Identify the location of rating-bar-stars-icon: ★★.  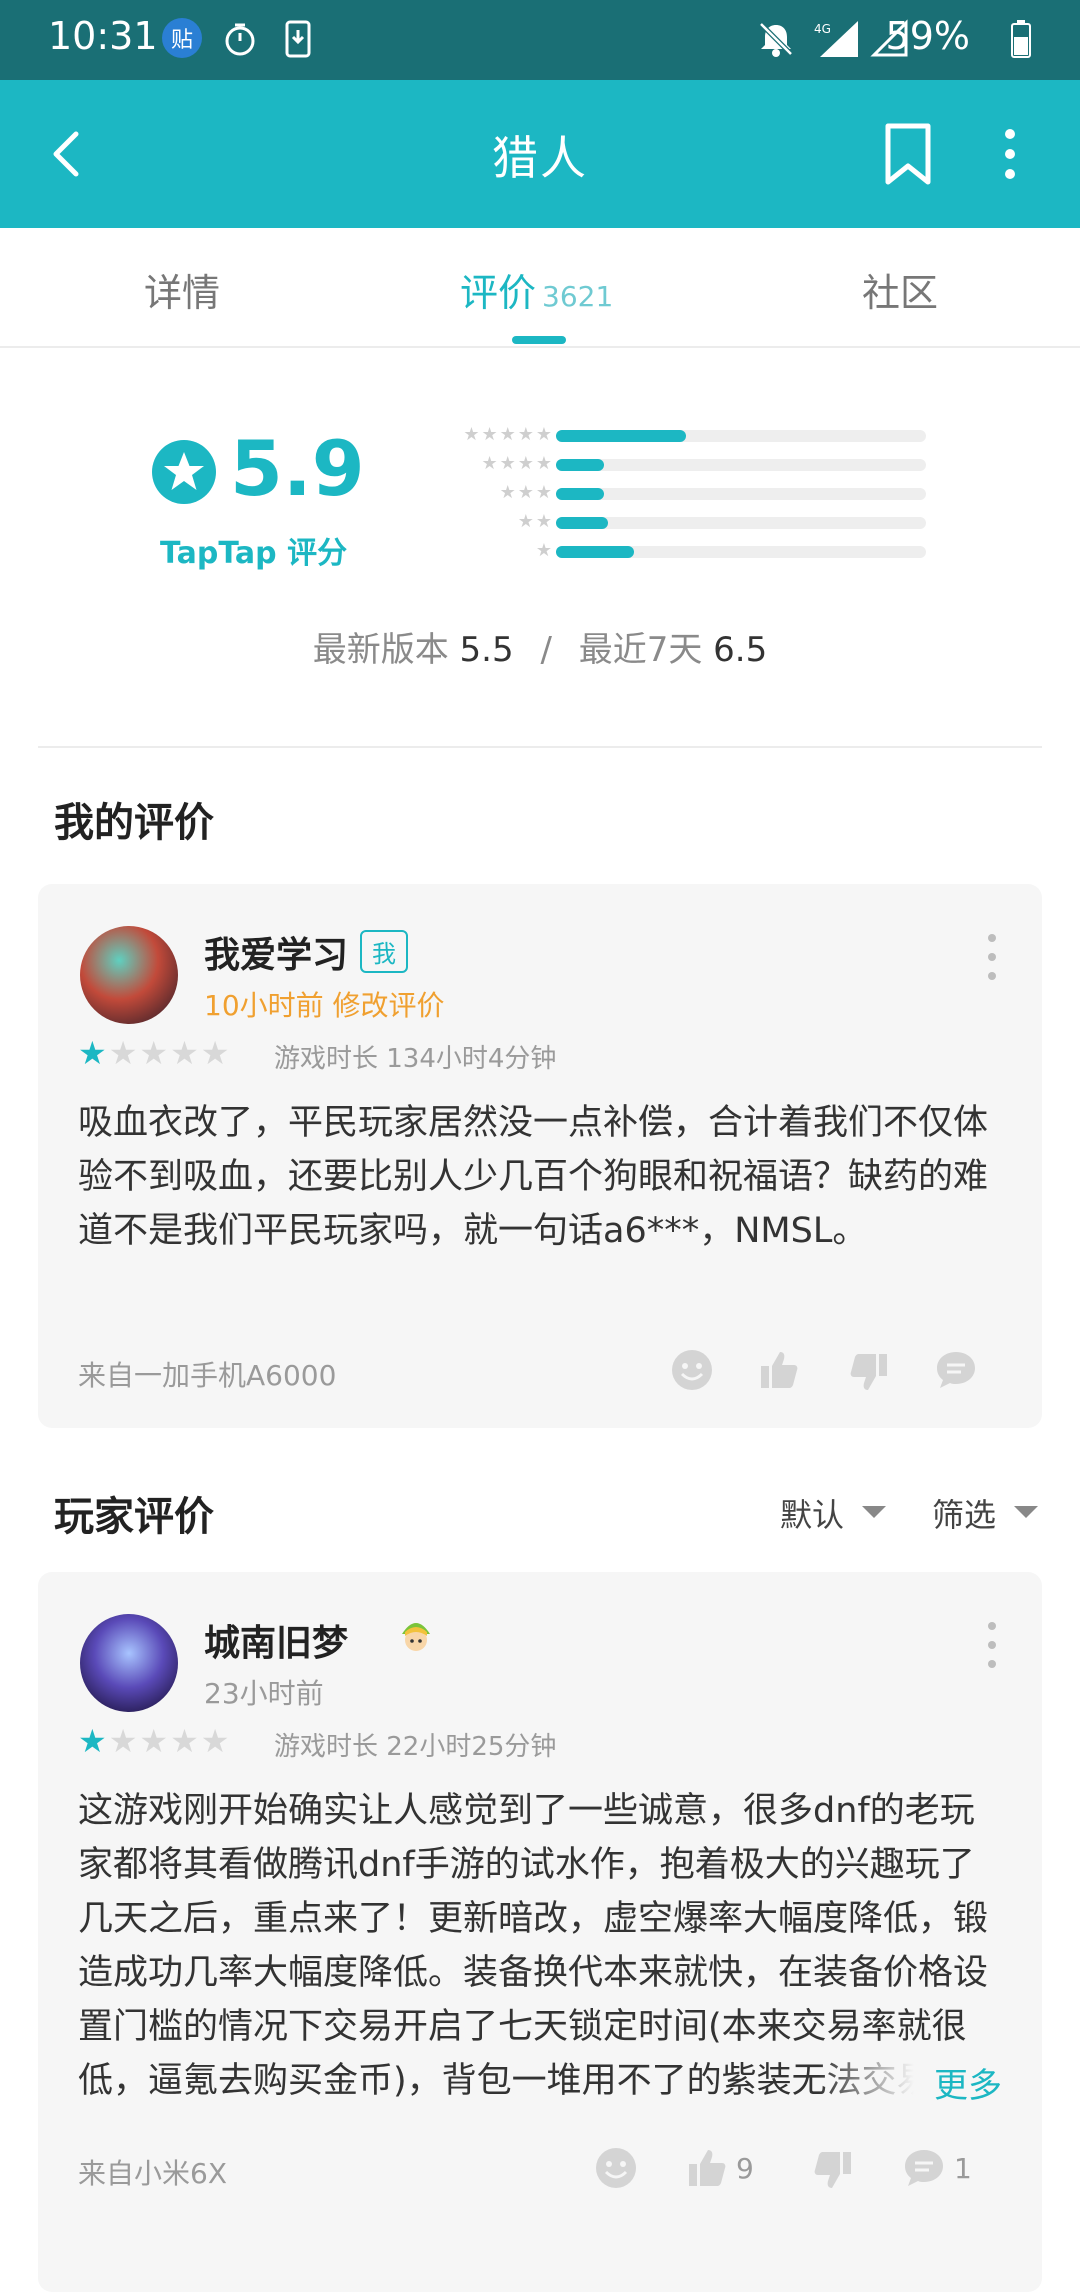
(535, 521).